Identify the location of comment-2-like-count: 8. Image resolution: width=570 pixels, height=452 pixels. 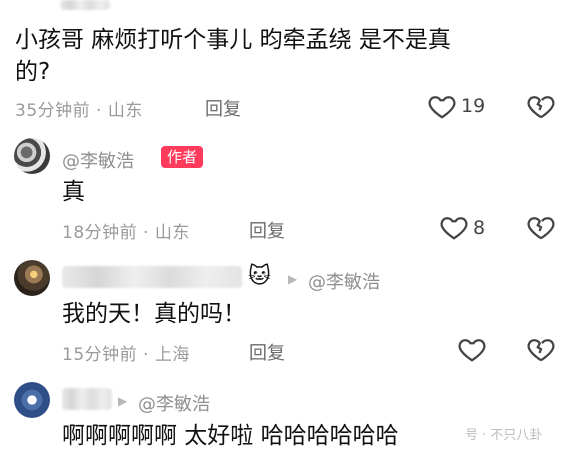
(479, 228).